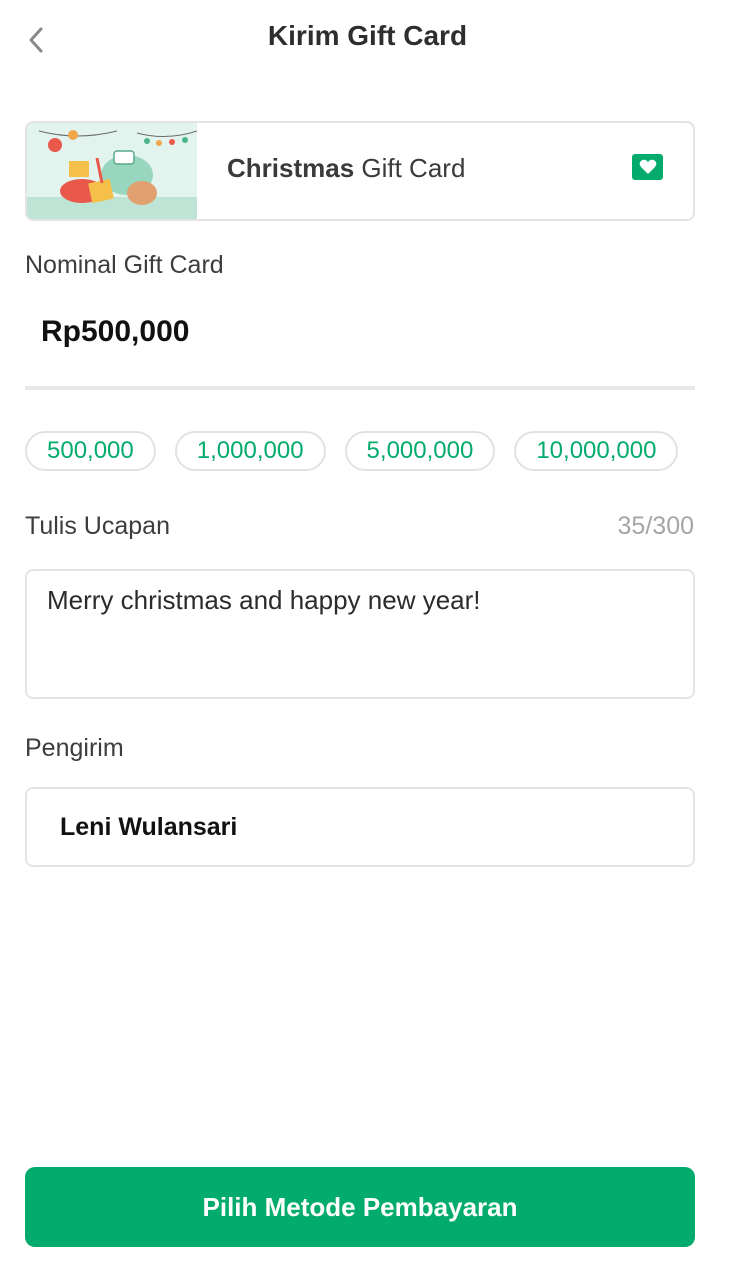 The height and width of the screenshot is (1287, 735). I want to click on choose-payment-button: Pilih Metode Pembayaran, so click(360, 1207).